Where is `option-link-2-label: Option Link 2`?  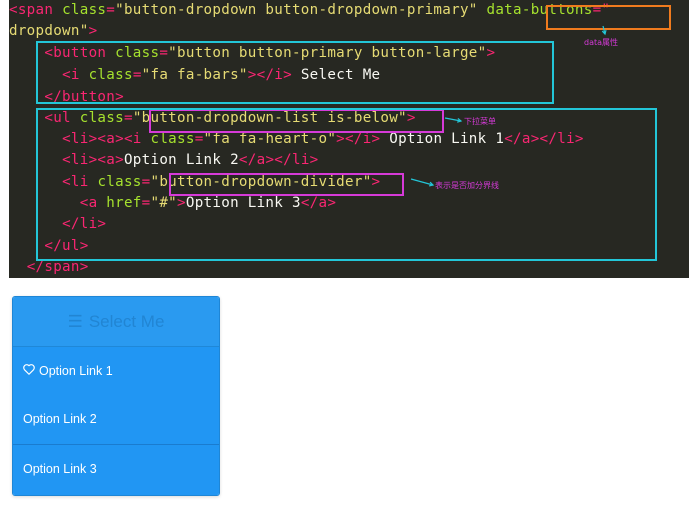 option-link-2-label: Option Link 2 is located at coordinates (60, 419).